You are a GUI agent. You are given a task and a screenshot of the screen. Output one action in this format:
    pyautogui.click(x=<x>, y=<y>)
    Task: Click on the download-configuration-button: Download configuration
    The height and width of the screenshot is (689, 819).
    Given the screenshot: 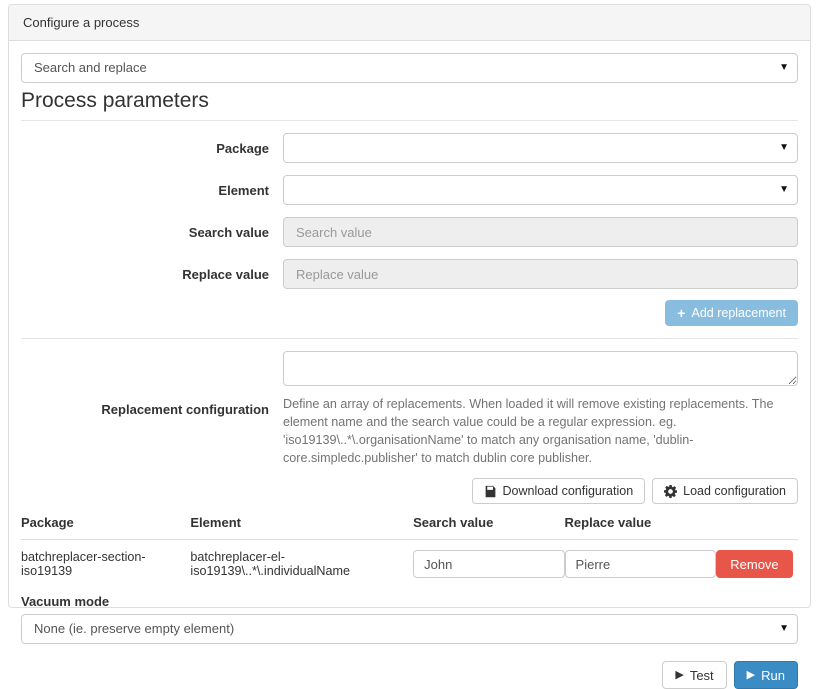 What is the action you would take?
    pyautogui.click(x=558, y=491)
    